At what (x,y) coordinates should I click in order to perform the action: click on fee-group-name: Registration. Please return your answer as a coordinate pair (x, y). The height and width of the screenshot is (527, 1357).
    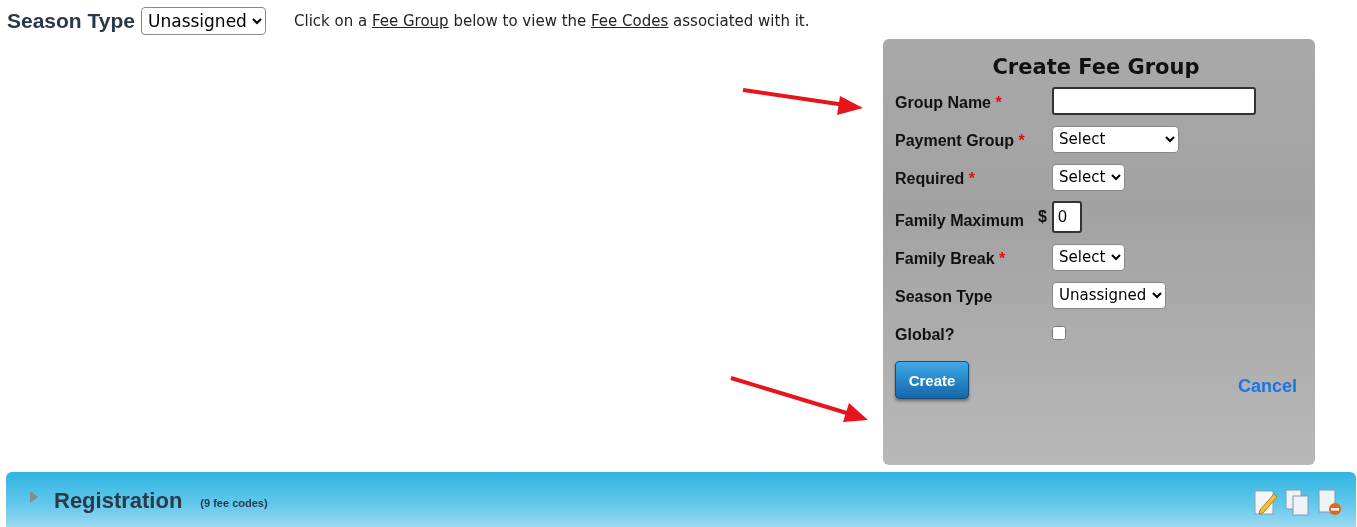
    Looking at the image, I should click on (118, 501).